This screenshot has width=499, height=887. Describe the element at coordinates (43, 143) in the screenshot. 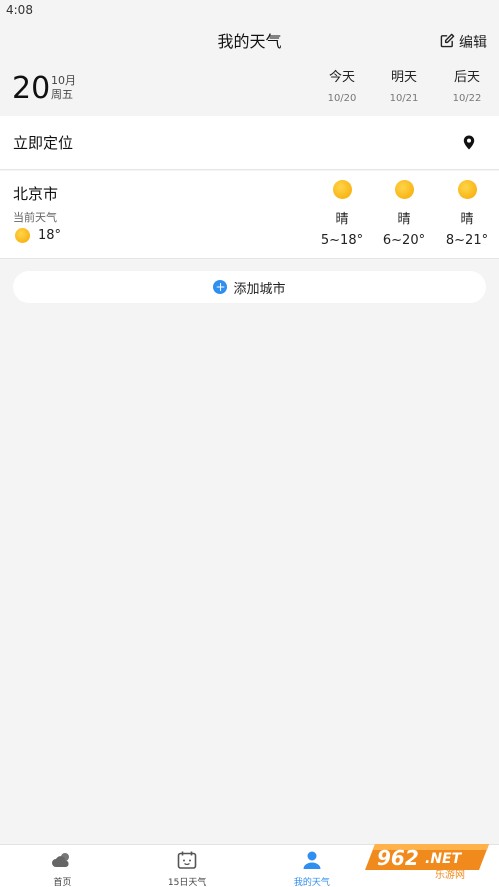

I see `locate-label: 立即定位` at that location.